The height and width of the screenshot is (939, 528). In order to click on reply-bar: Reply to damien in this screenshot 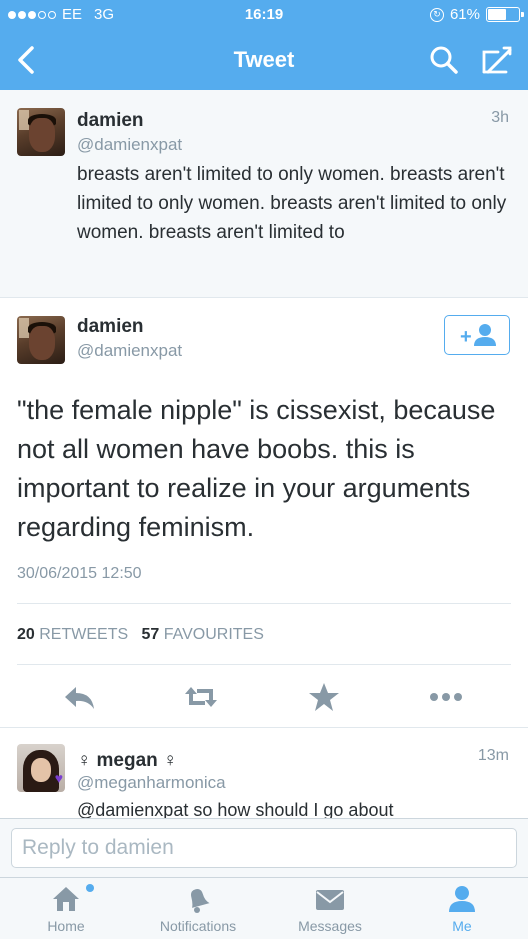, I will do `click(264, 848)`.